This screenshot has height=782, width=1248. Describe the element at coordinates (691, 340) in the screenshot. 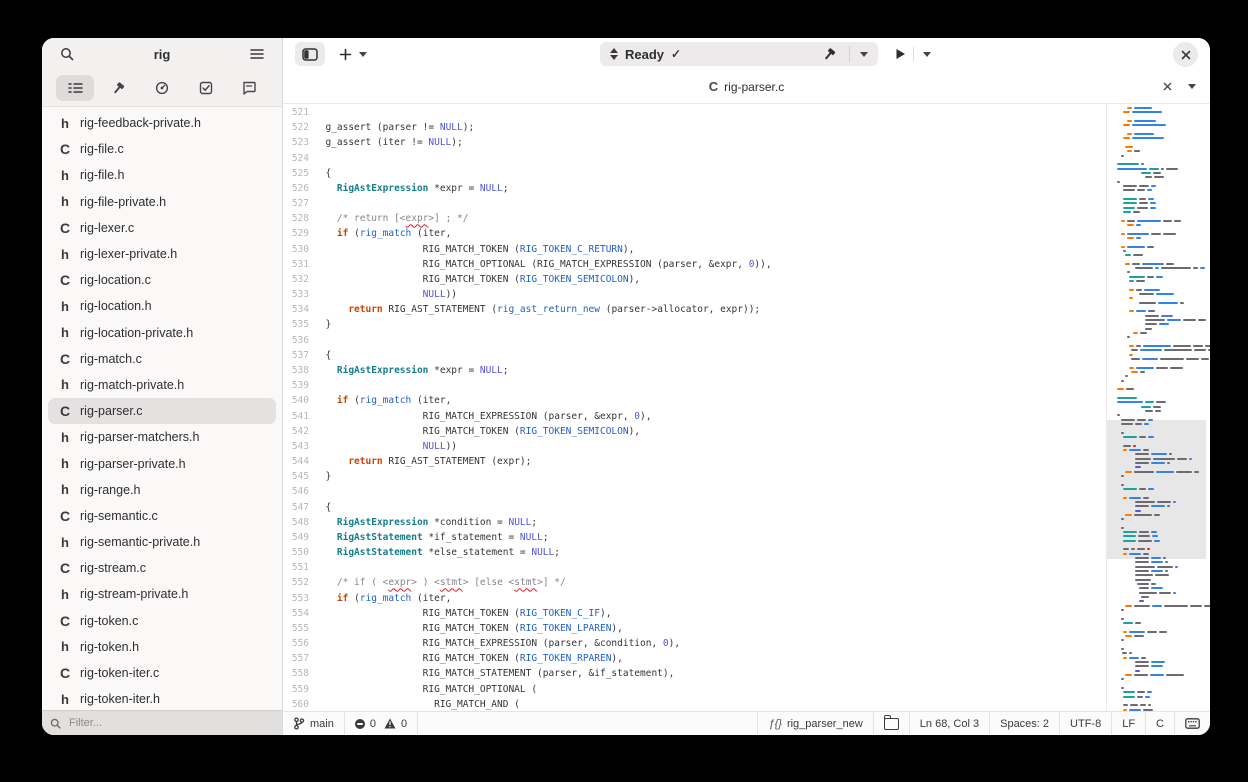

I see `code-line: 536` at that location.